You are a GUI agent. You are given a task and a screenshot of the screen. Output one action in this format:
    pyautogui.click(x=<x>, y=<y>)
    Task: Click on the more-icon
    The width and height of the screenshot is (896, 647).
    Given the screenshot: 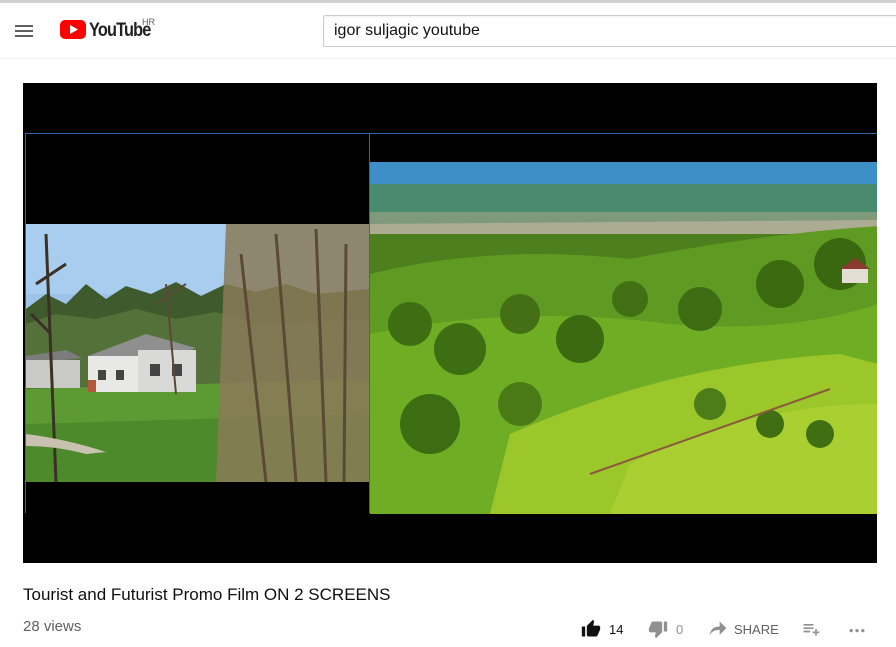 What is the action you would take?
    pyautogui.click(x=857, y=631)
    